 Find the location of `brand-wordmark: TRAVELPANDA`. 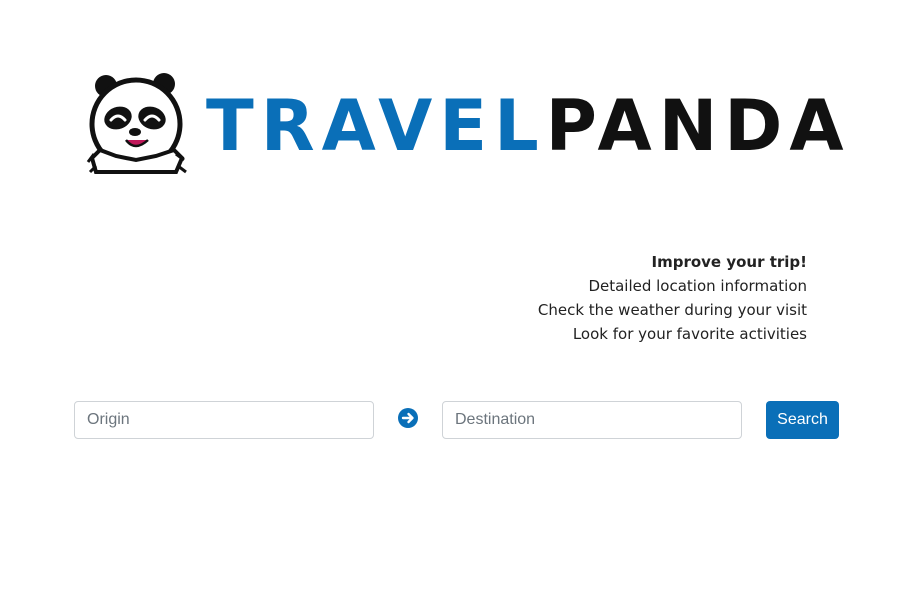

brand-wordmark: TRAVELPANDA is located at coordinates (528, 126).